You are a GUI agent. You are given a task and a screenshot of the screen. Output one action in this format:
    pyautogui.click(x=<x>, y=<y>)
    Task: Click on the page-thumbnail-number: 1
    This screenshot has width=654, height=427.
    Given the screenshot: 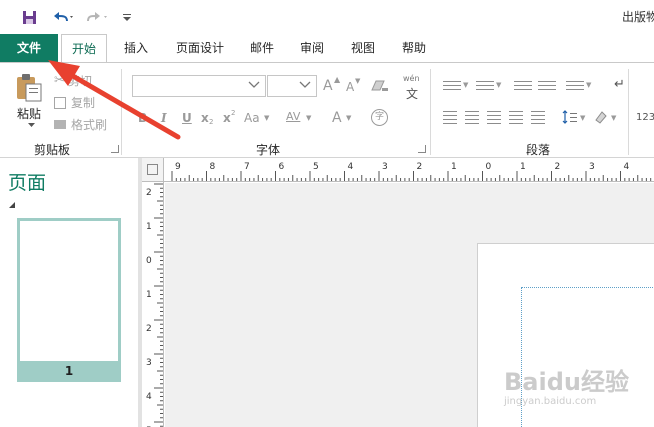 What is the action you would take?
    pyautogui.click(x=69, y=371)
    